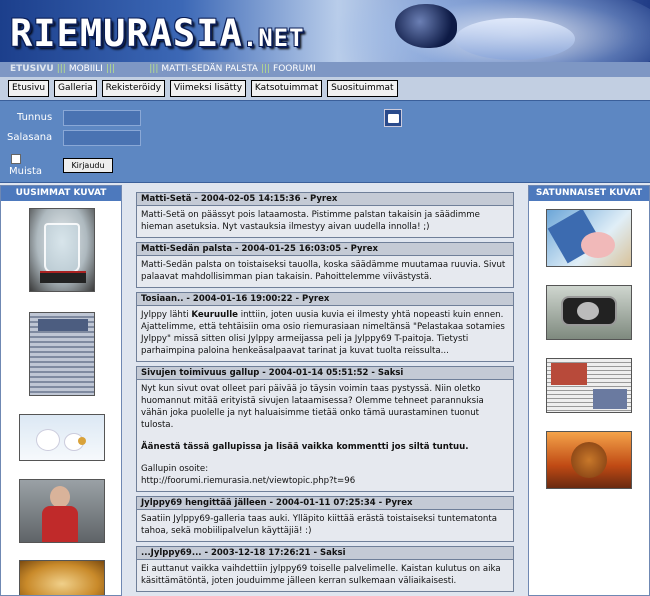 The image size is (650, 596). I want to click on username-label: Tunnus, so click(35, 117).